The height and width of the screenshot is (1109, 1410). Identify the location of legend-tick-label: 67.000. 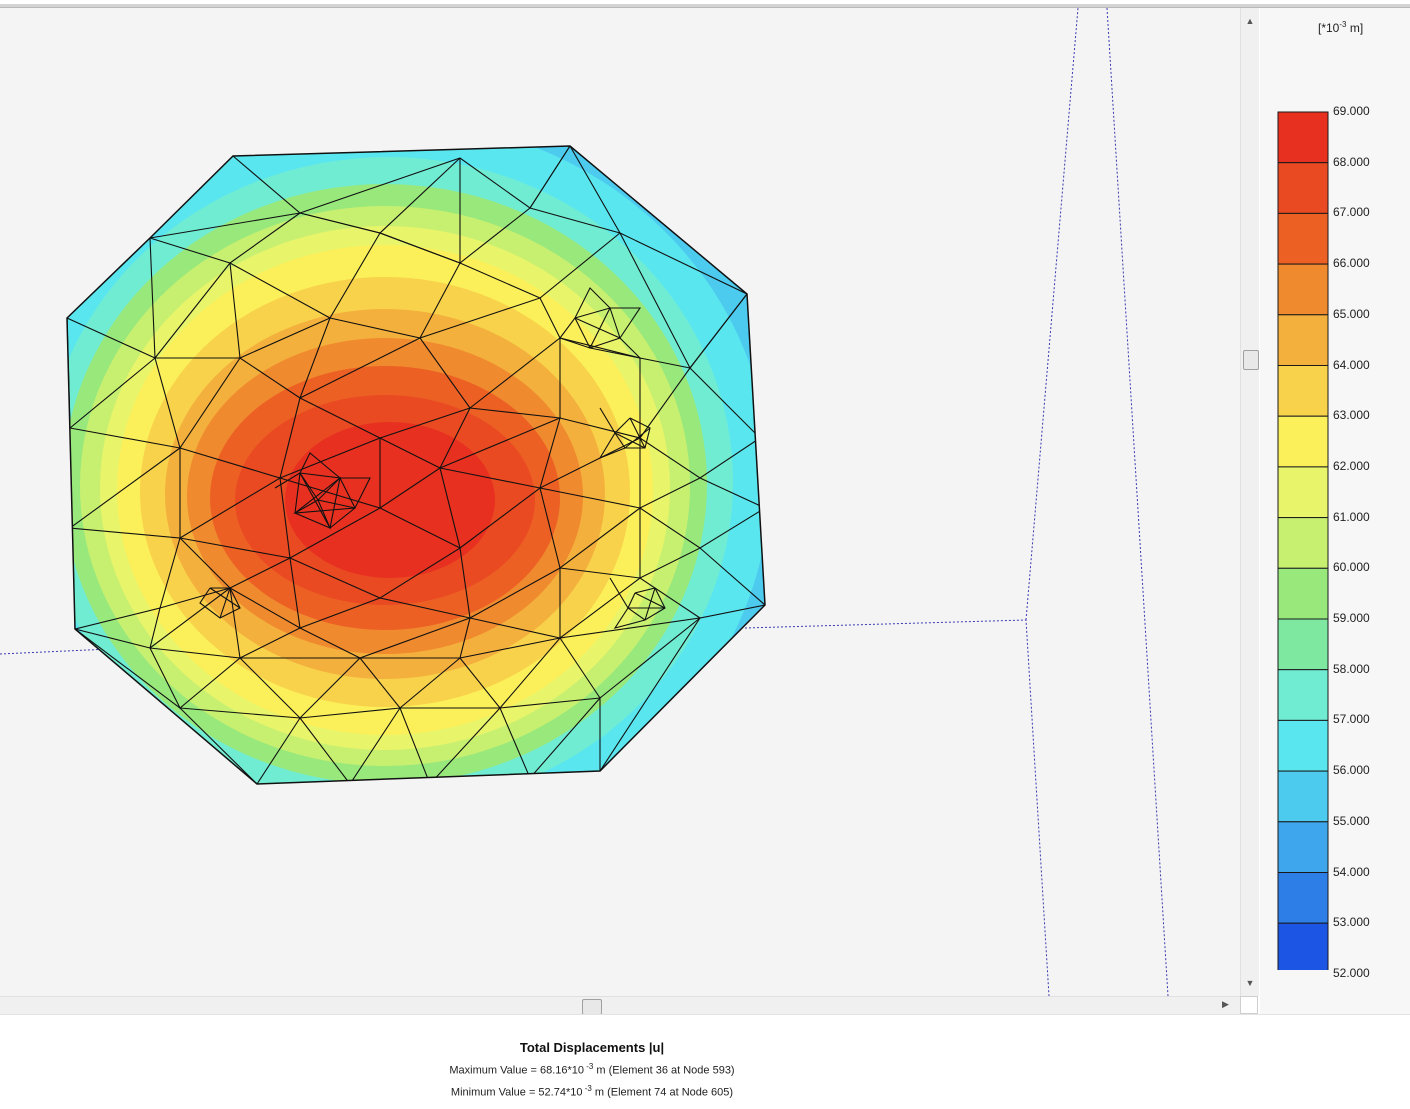
(1351, 212).